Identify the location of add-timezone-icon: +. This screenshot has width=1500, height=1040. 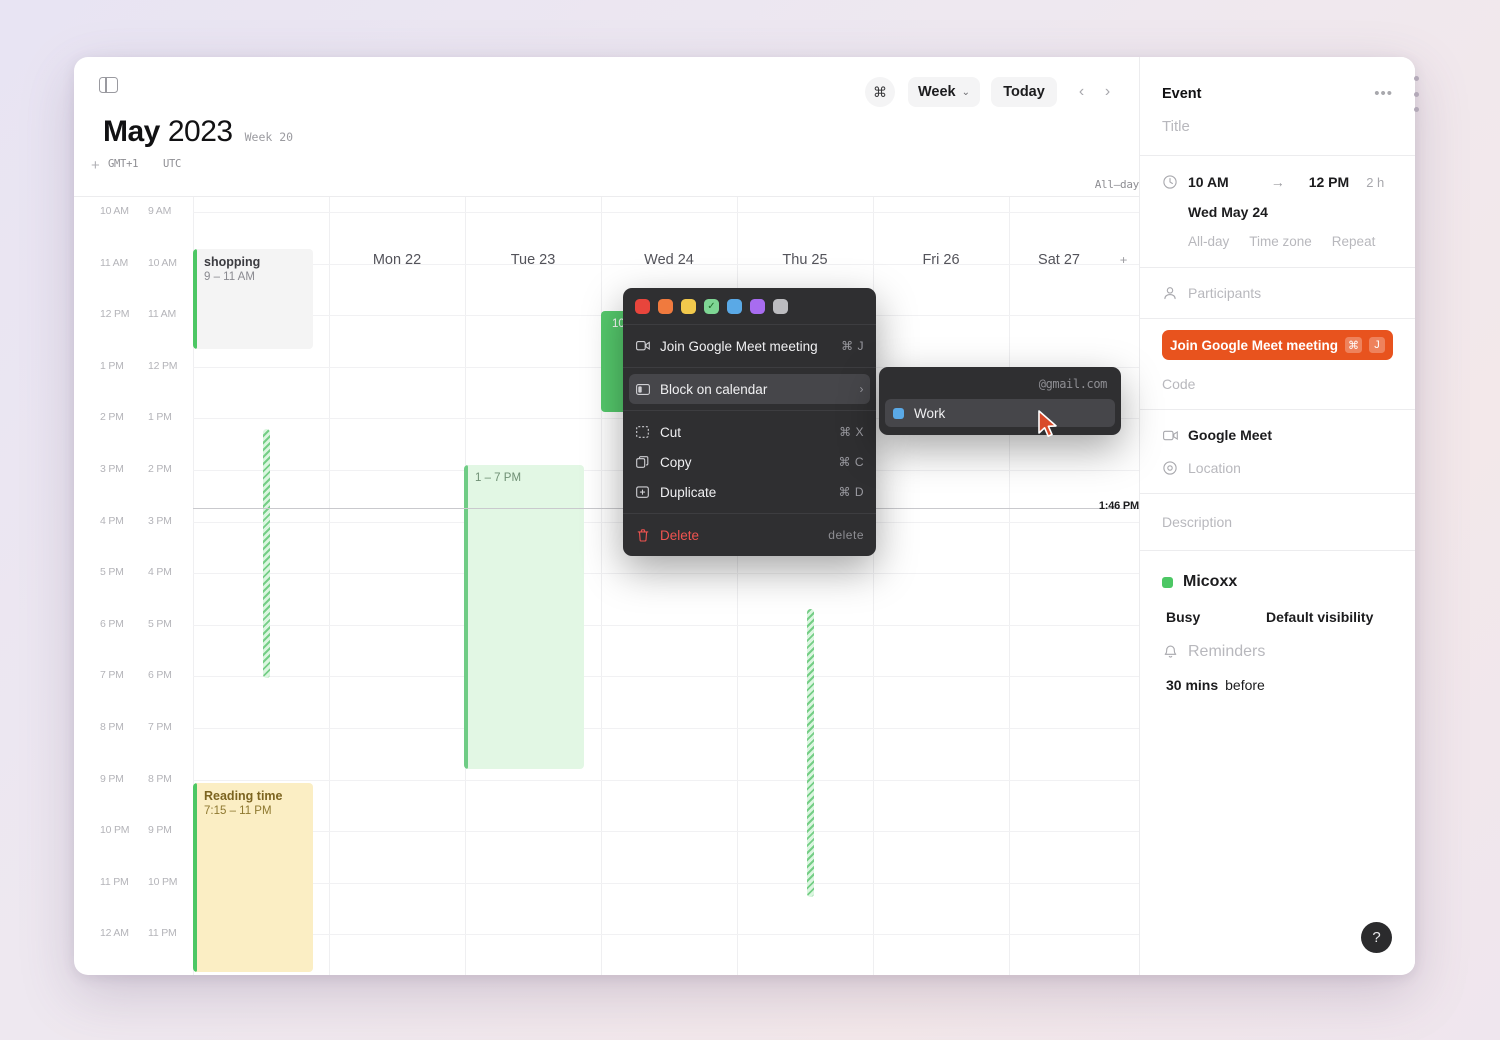
(95, 165).